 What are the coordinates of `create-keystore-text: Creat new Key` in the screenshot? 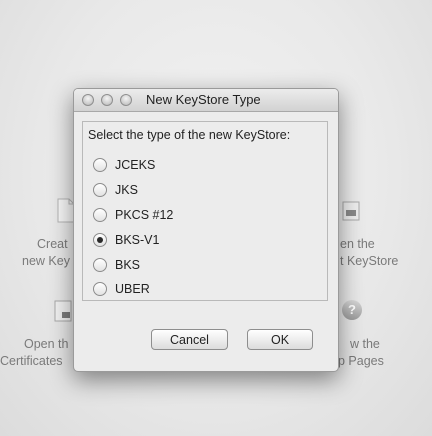 It's located at (46, 253).